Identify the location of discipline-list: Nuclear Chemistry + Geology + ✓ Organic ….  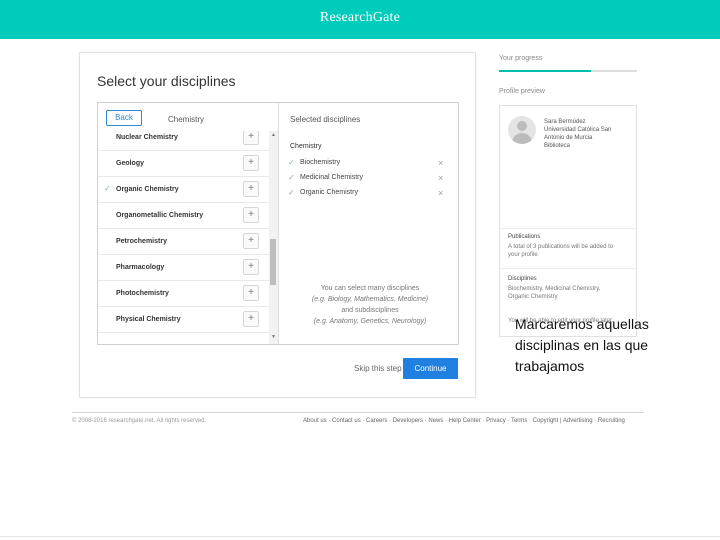
(183, 237).